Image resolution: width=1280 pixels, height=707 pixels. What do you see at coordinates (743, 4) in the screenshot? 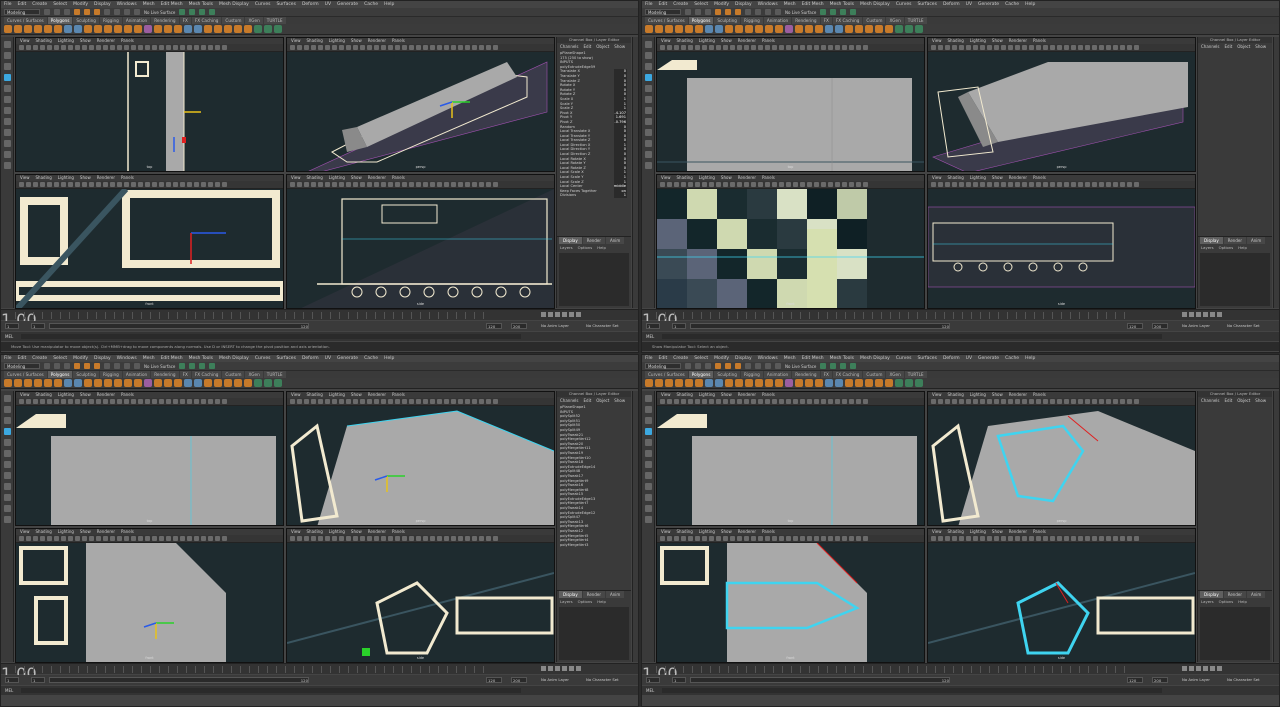
I see `menu-display: Display` at bounding box center [743, 4].